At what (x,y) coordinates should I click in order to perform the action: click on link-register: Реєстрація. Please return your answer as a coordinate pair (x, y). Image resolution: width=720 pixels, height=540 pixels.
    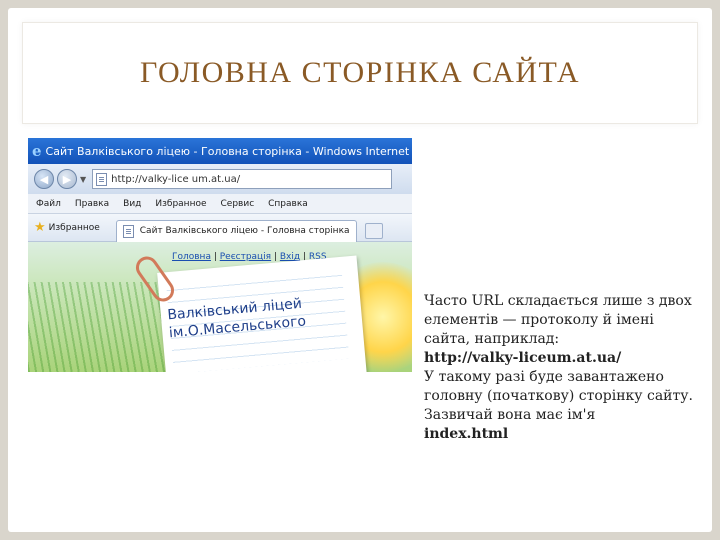
    Looking at the image, I should click on (245, 257).